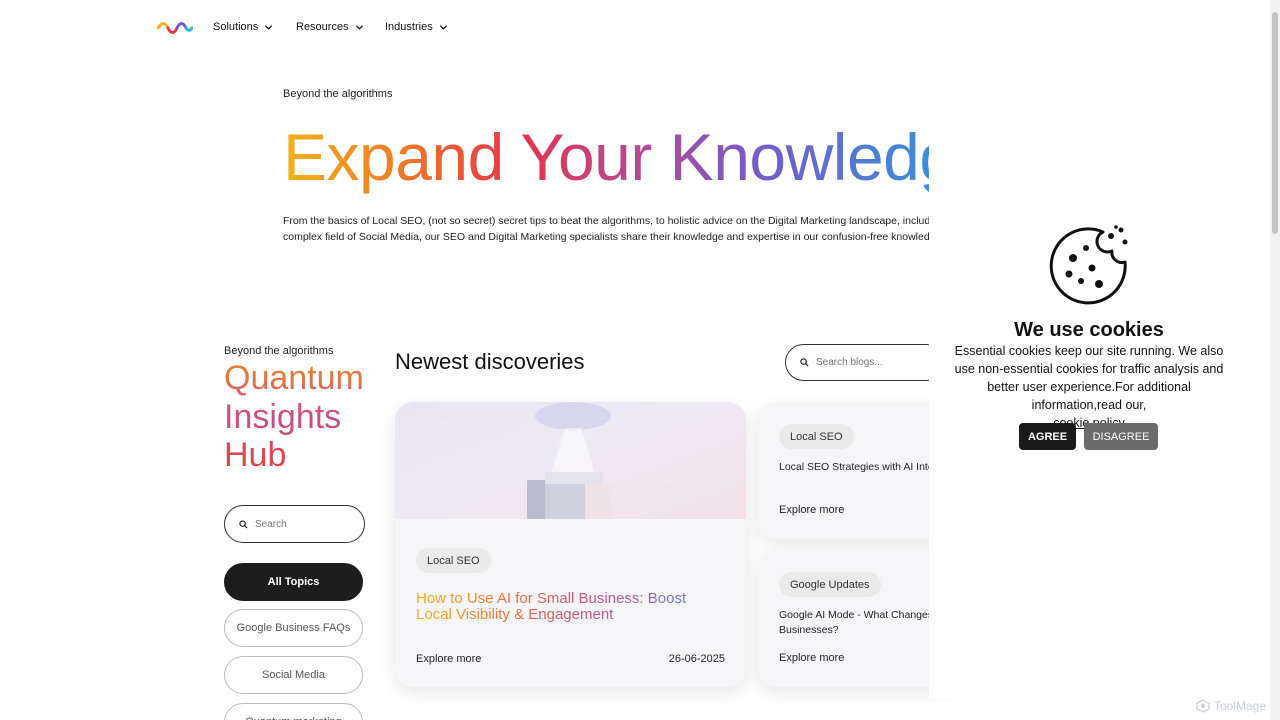  I want to click on scrollbar-thumb, so click(1275, 123).